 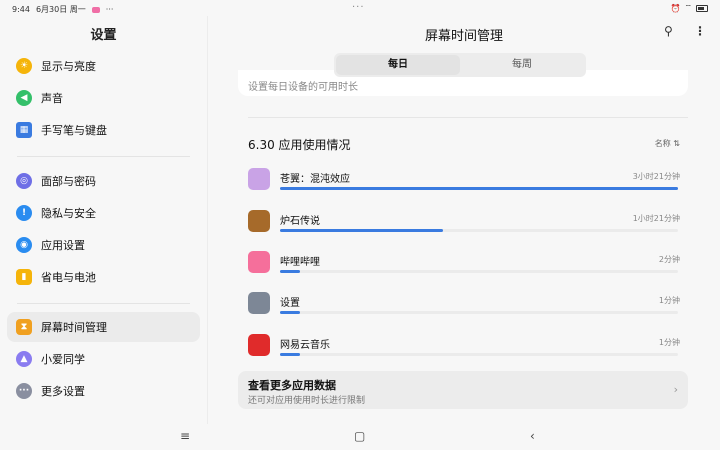 I want to click on daily-limit-text: 设置每日设备的可用时长, so click(x=303, y=87).